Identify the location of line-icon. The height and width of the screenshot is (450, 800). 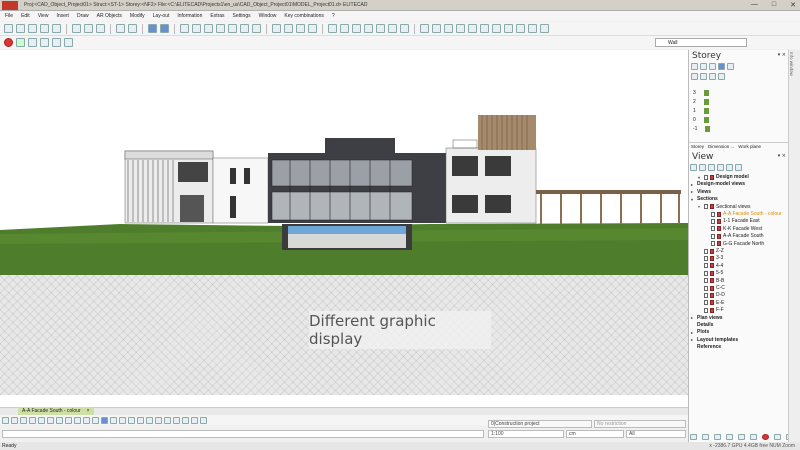
(508, 28).